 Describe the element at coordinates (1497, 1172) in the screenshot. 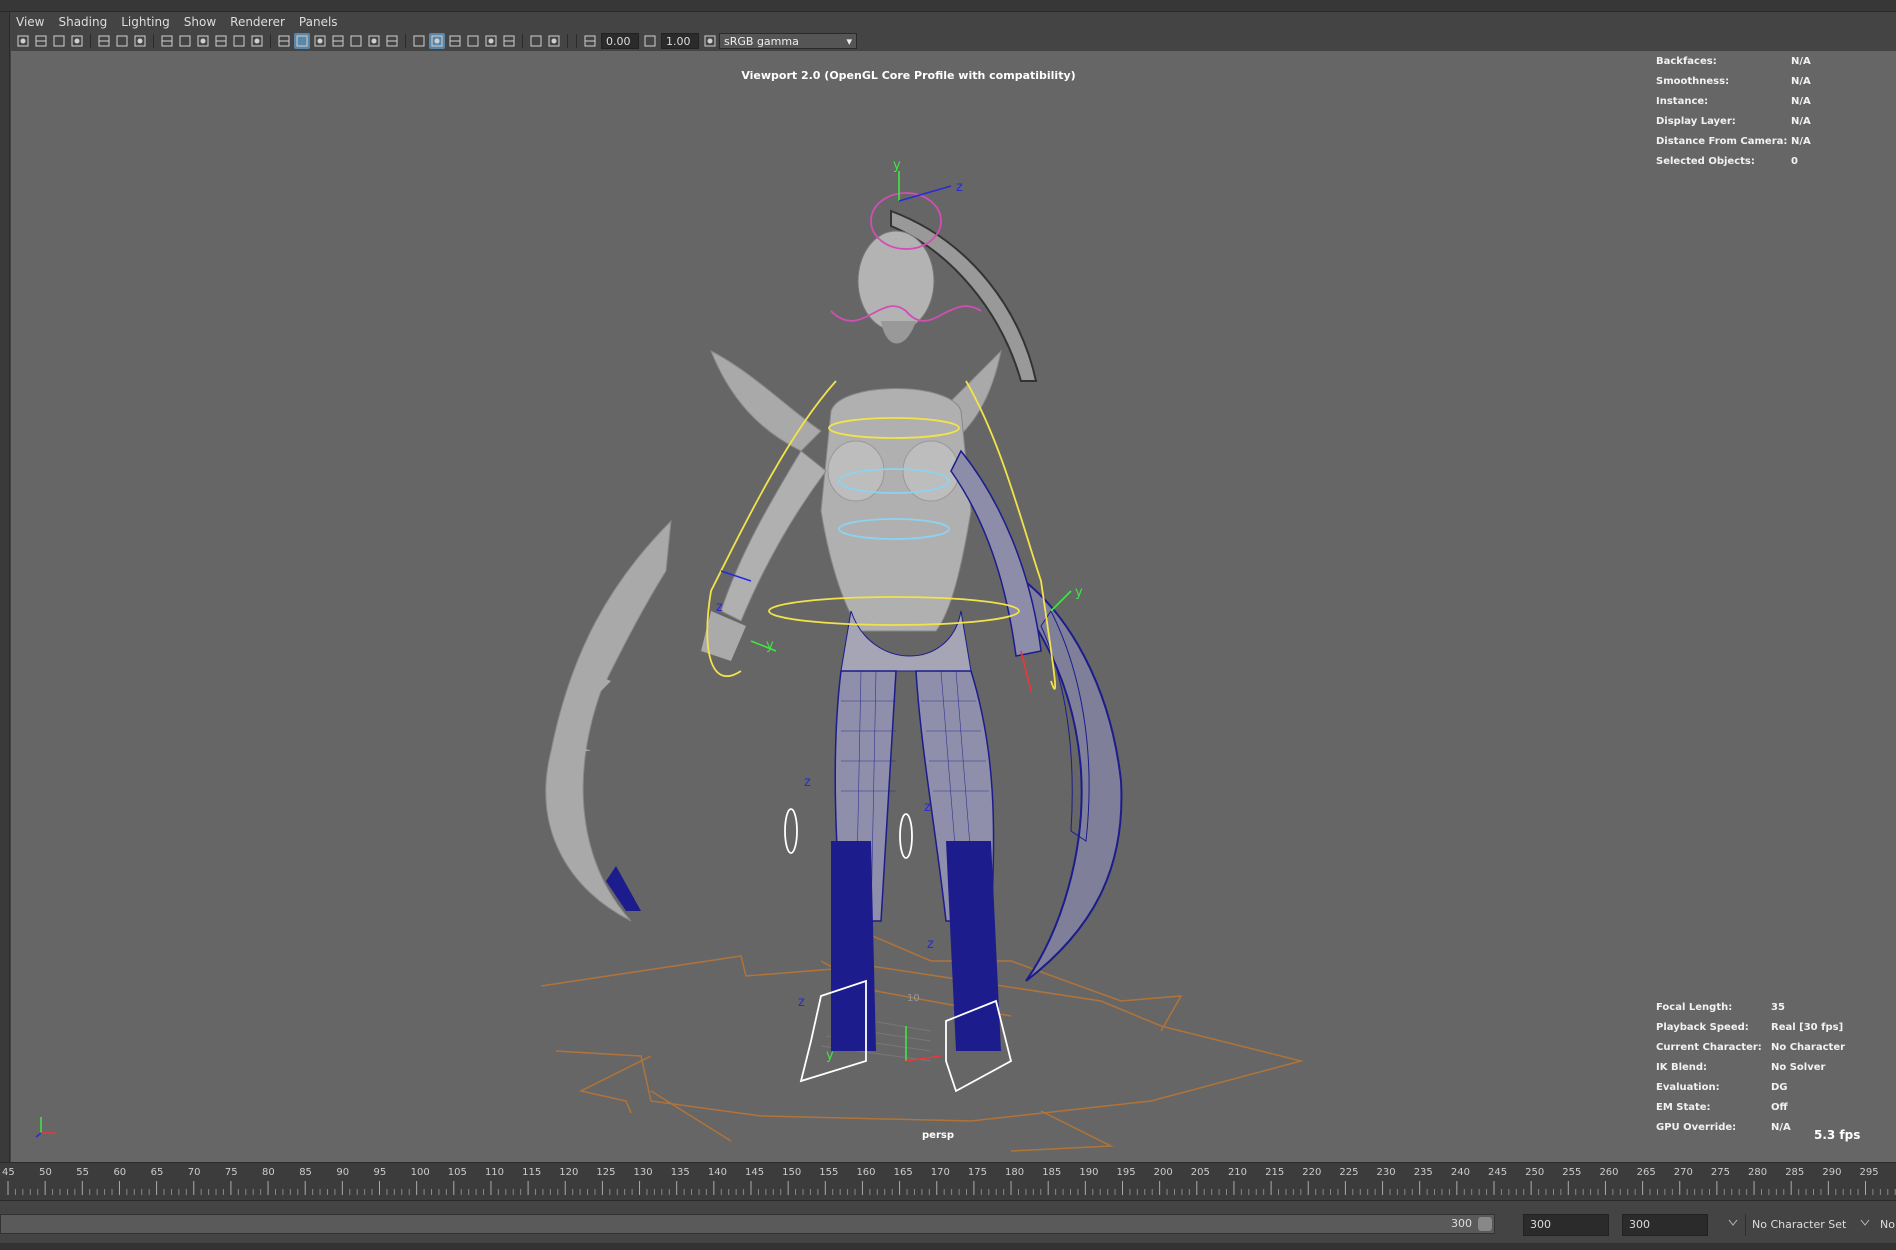

I see `tick-label: 245` at that location.